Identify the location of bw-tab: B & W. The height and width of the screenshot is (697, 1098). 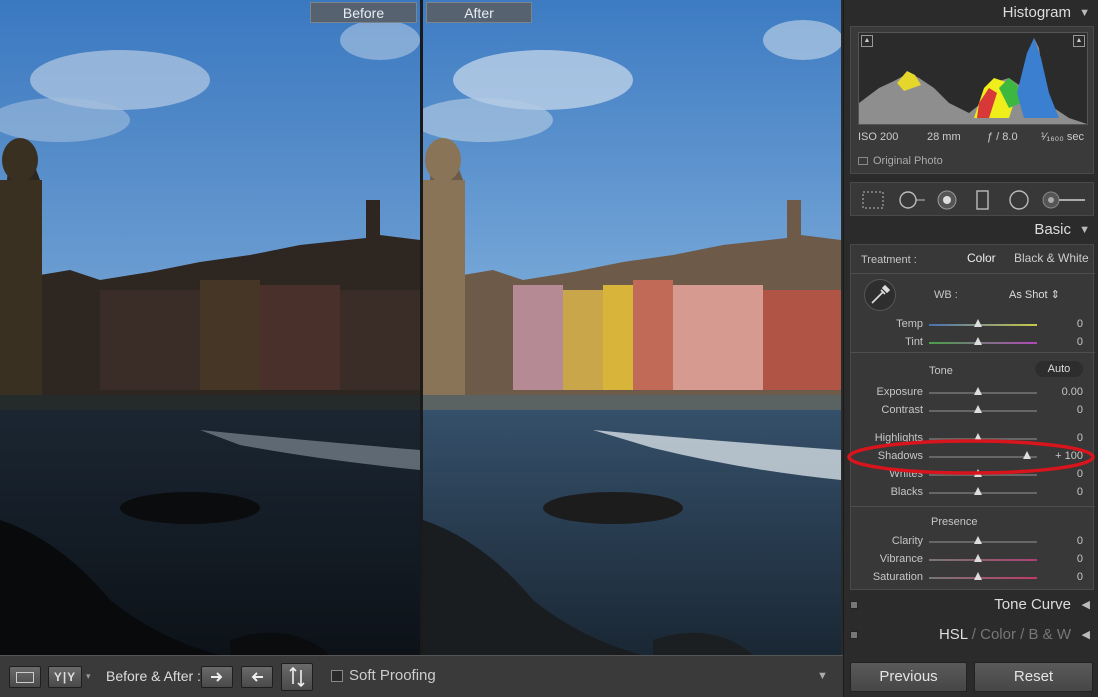
(1049, 634).